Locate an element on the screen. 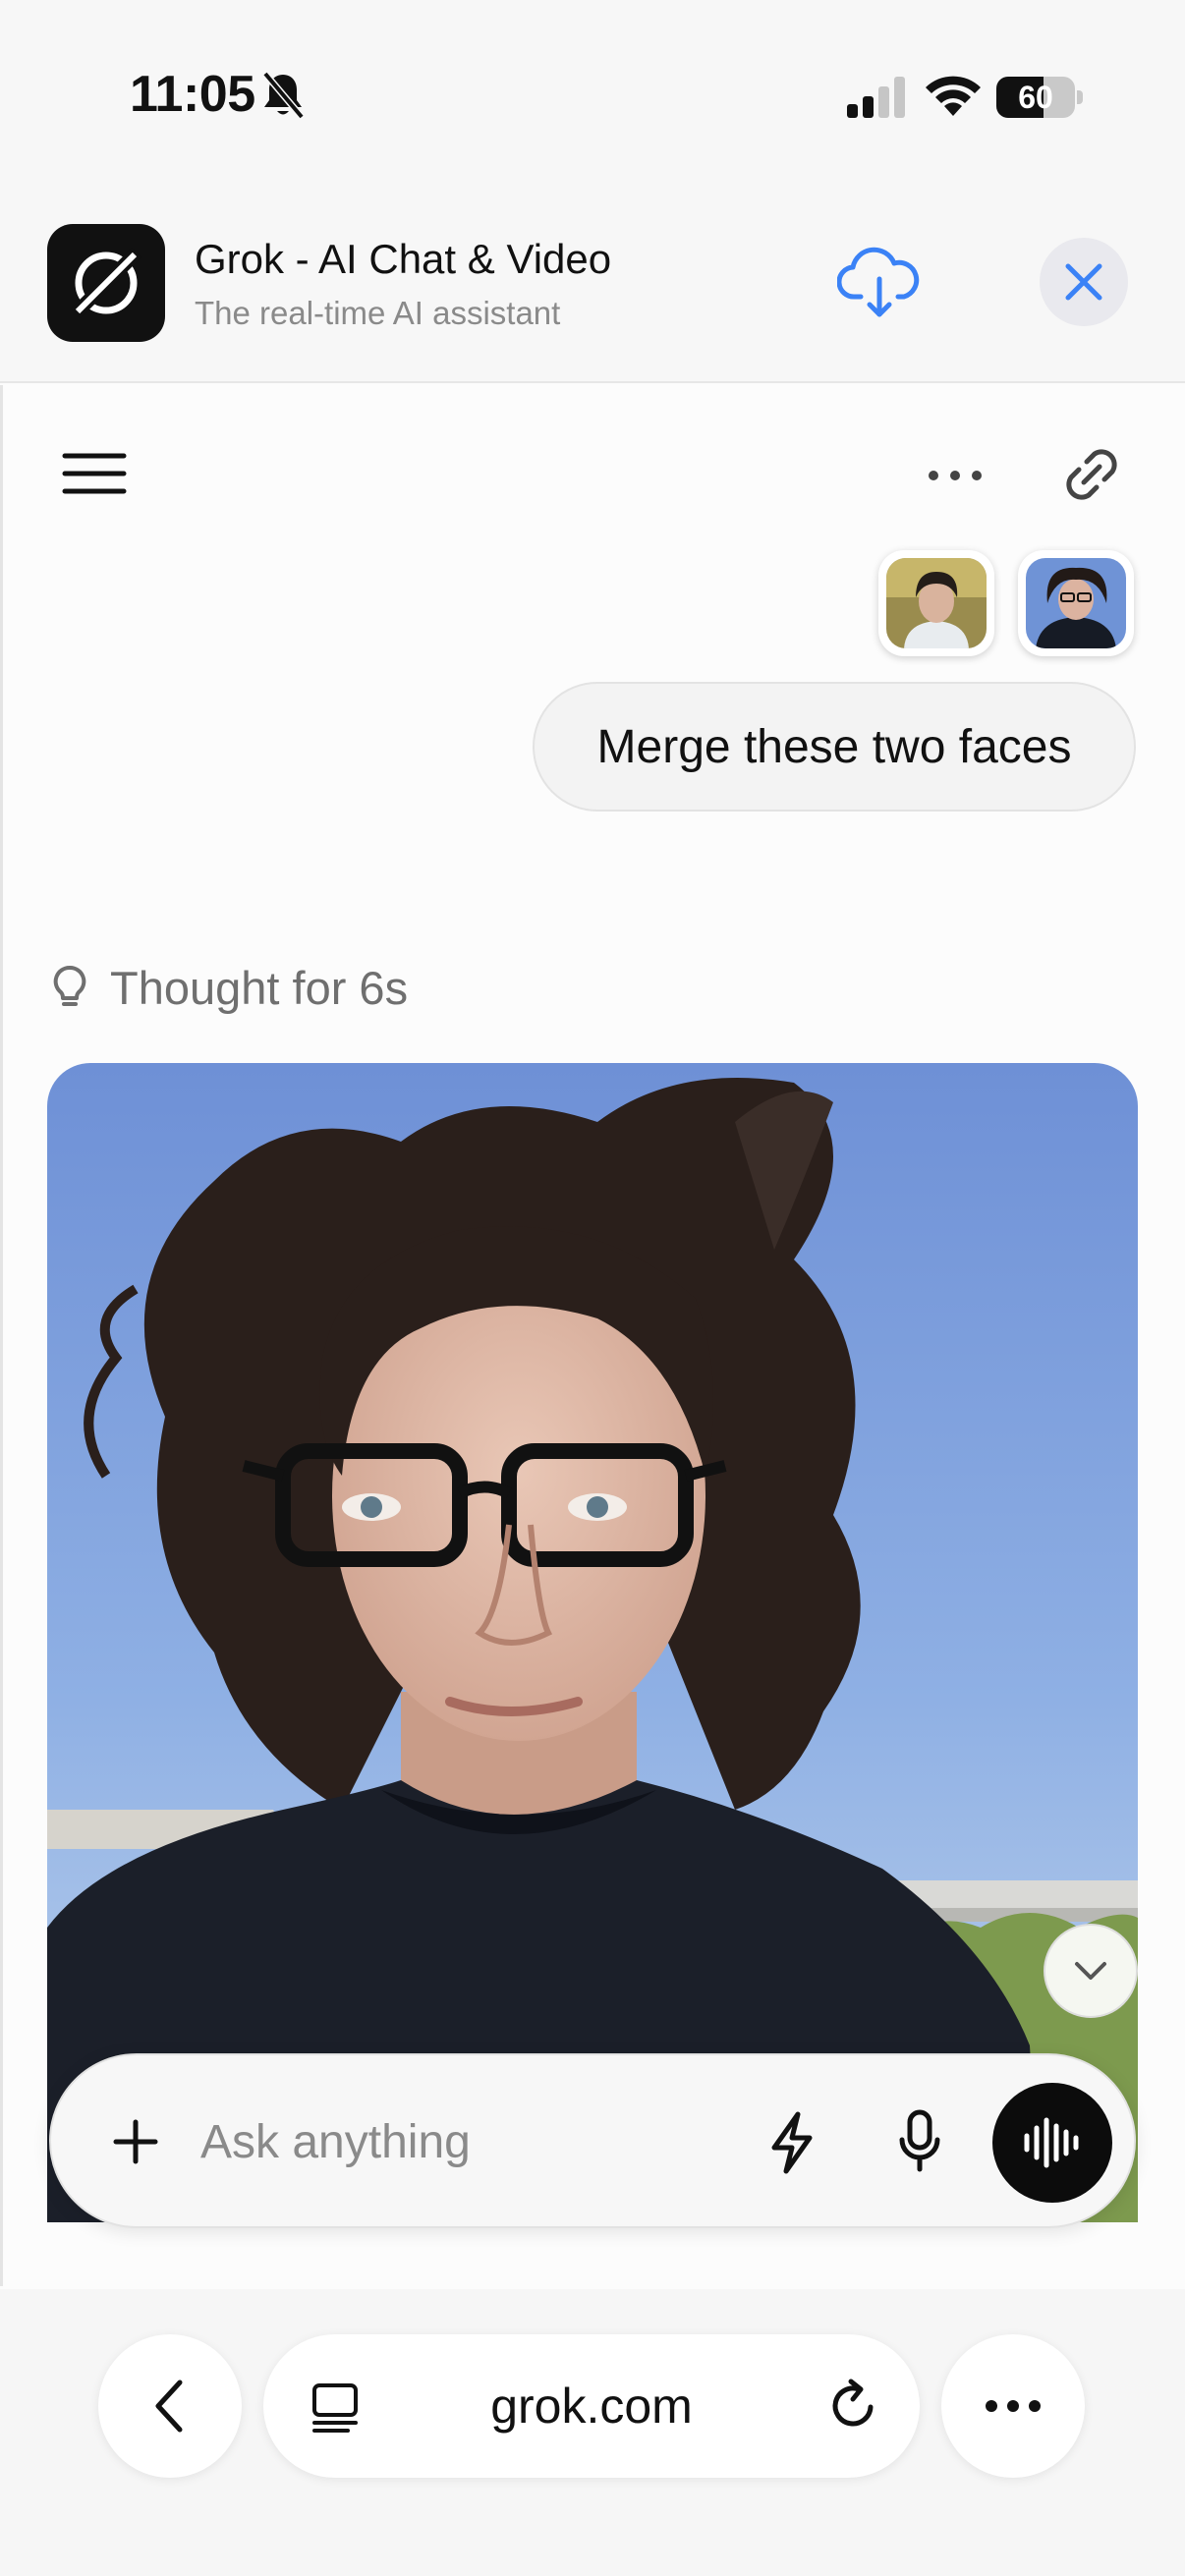  battery-level: 60 is located at coordinates (1035, 97).